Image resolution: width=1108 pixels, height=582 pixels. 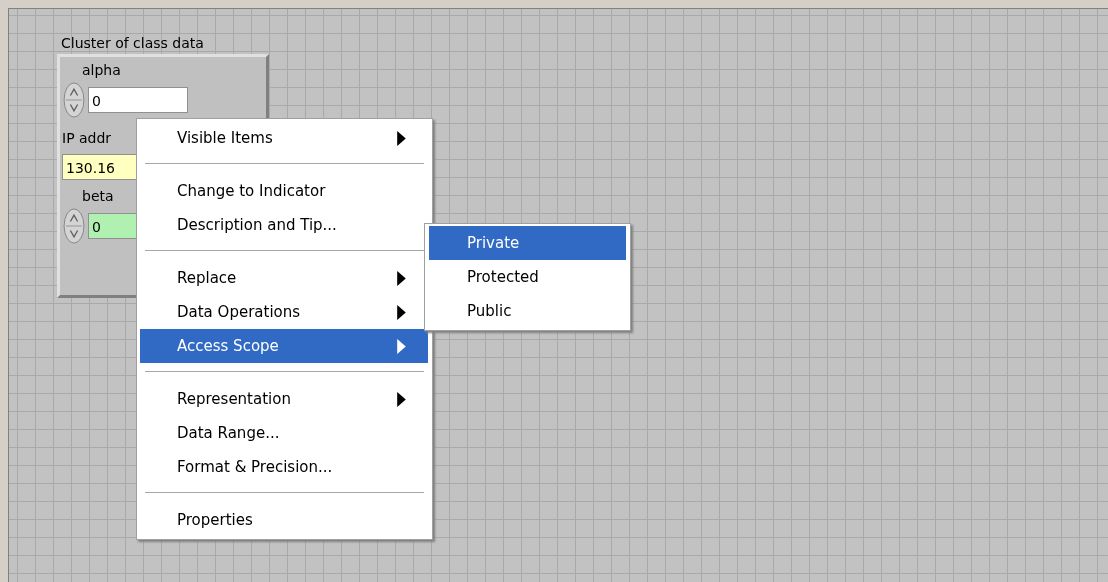 I want to click on control-label: IP addr, so click(x=87, y=138).